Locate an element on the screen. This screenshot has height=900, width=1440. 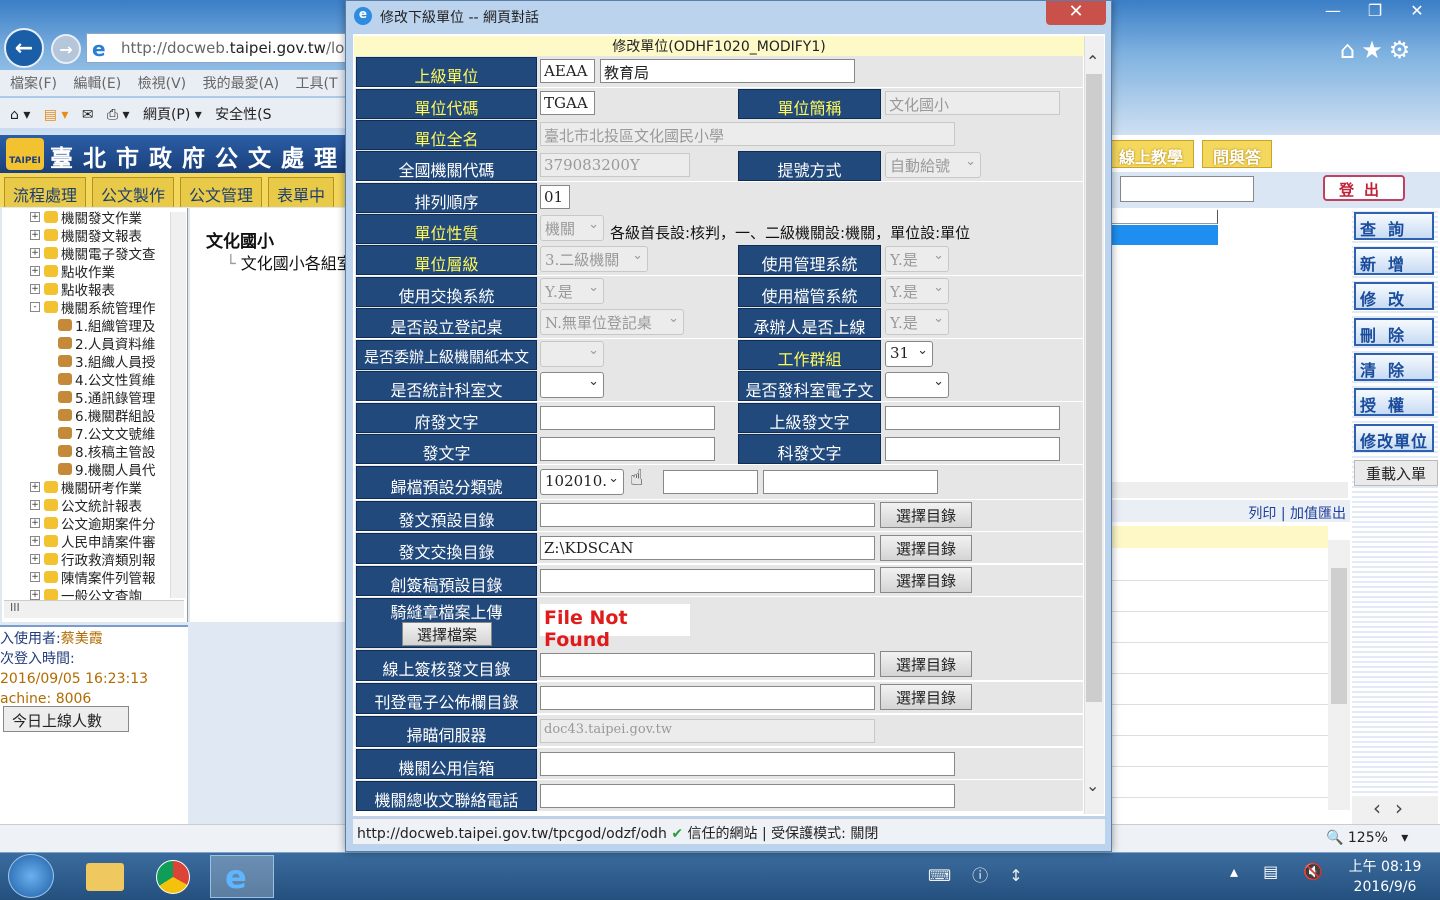
rss-icon: ▤ ▾ is located at coordinates (56, 115).